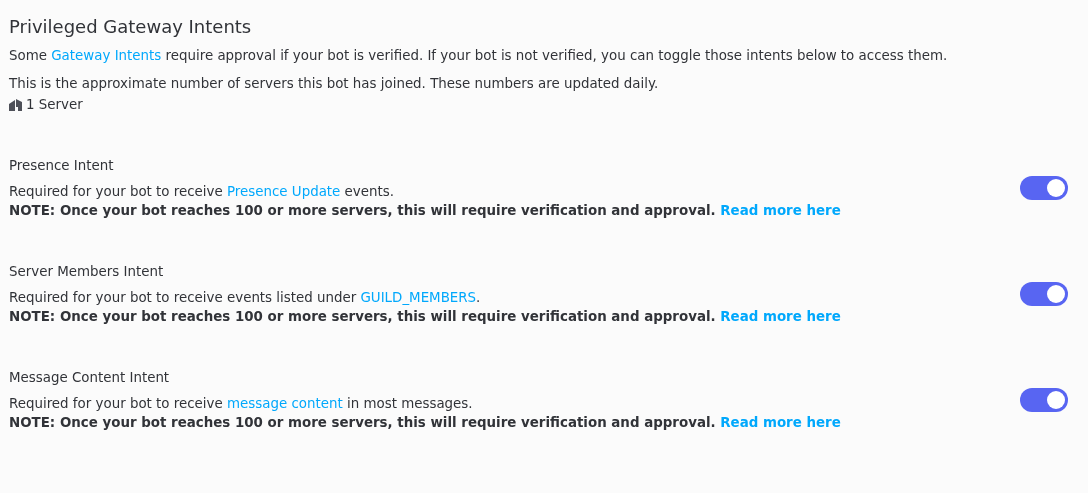 The image size is (1088, 493). I want to click on intent-description: Required for your bot to receive Presence Update events., so click(202, 192).